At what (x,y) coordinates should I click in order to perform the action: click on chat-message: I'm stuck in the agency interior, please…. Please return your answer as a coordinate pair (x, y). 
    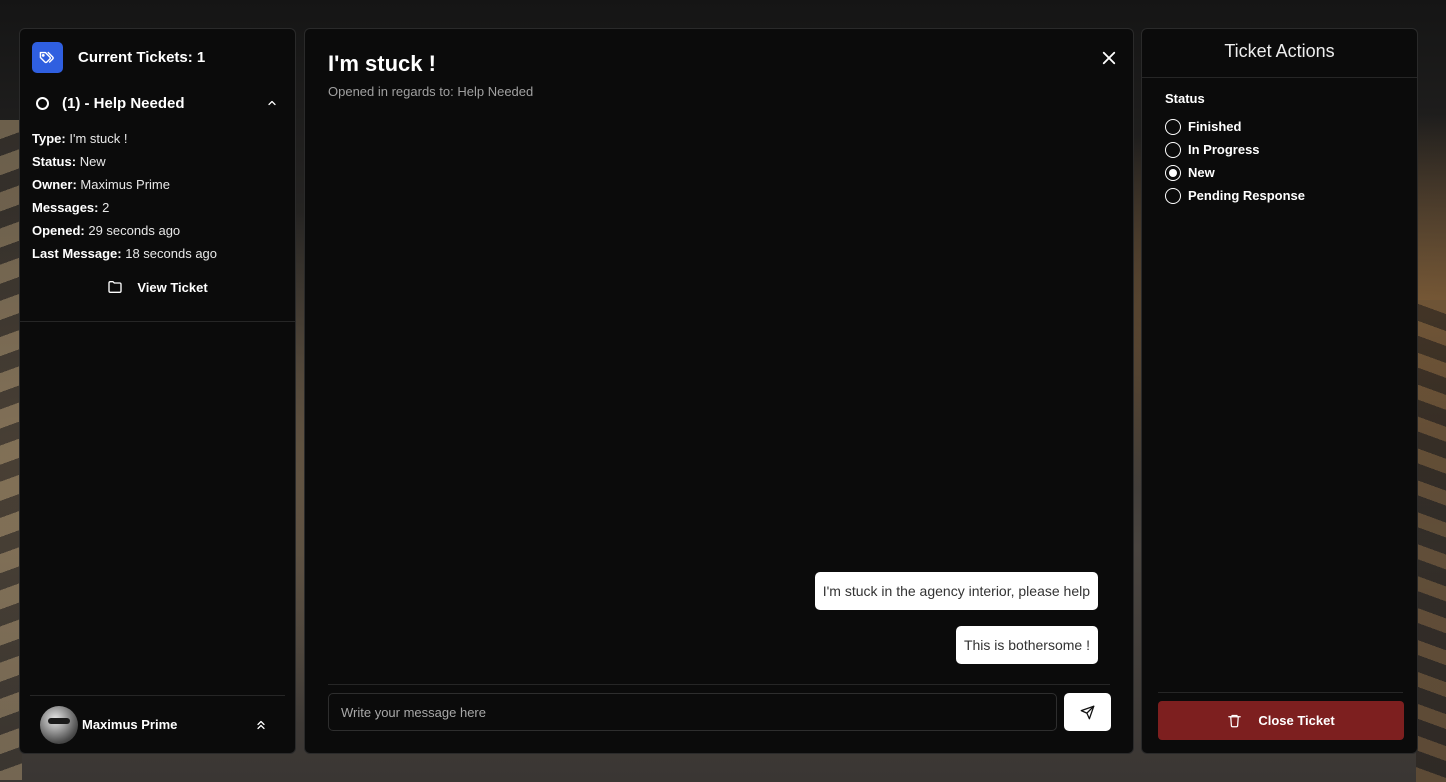
    Looking at the image, I should click on (956, 591).